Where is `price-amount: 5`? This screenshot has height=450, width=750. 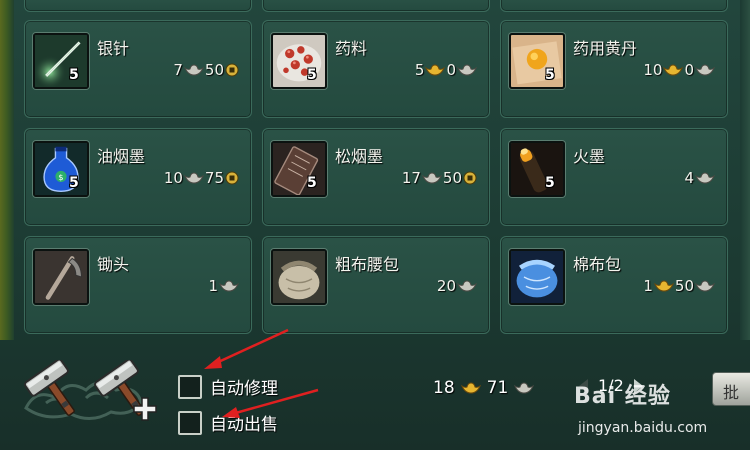
price-amount: 5 is located at coordinates (419, 70).